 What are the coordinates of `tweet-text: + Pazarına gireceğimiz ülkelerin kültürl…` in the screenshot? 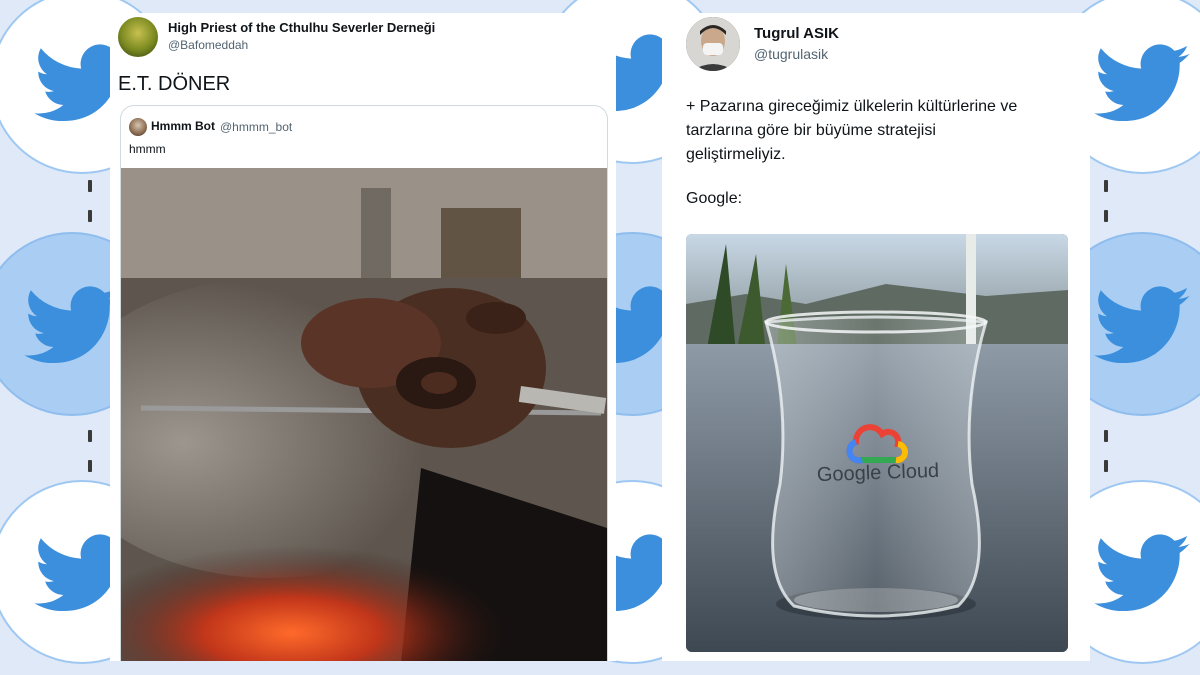 It's located at (881, 131).